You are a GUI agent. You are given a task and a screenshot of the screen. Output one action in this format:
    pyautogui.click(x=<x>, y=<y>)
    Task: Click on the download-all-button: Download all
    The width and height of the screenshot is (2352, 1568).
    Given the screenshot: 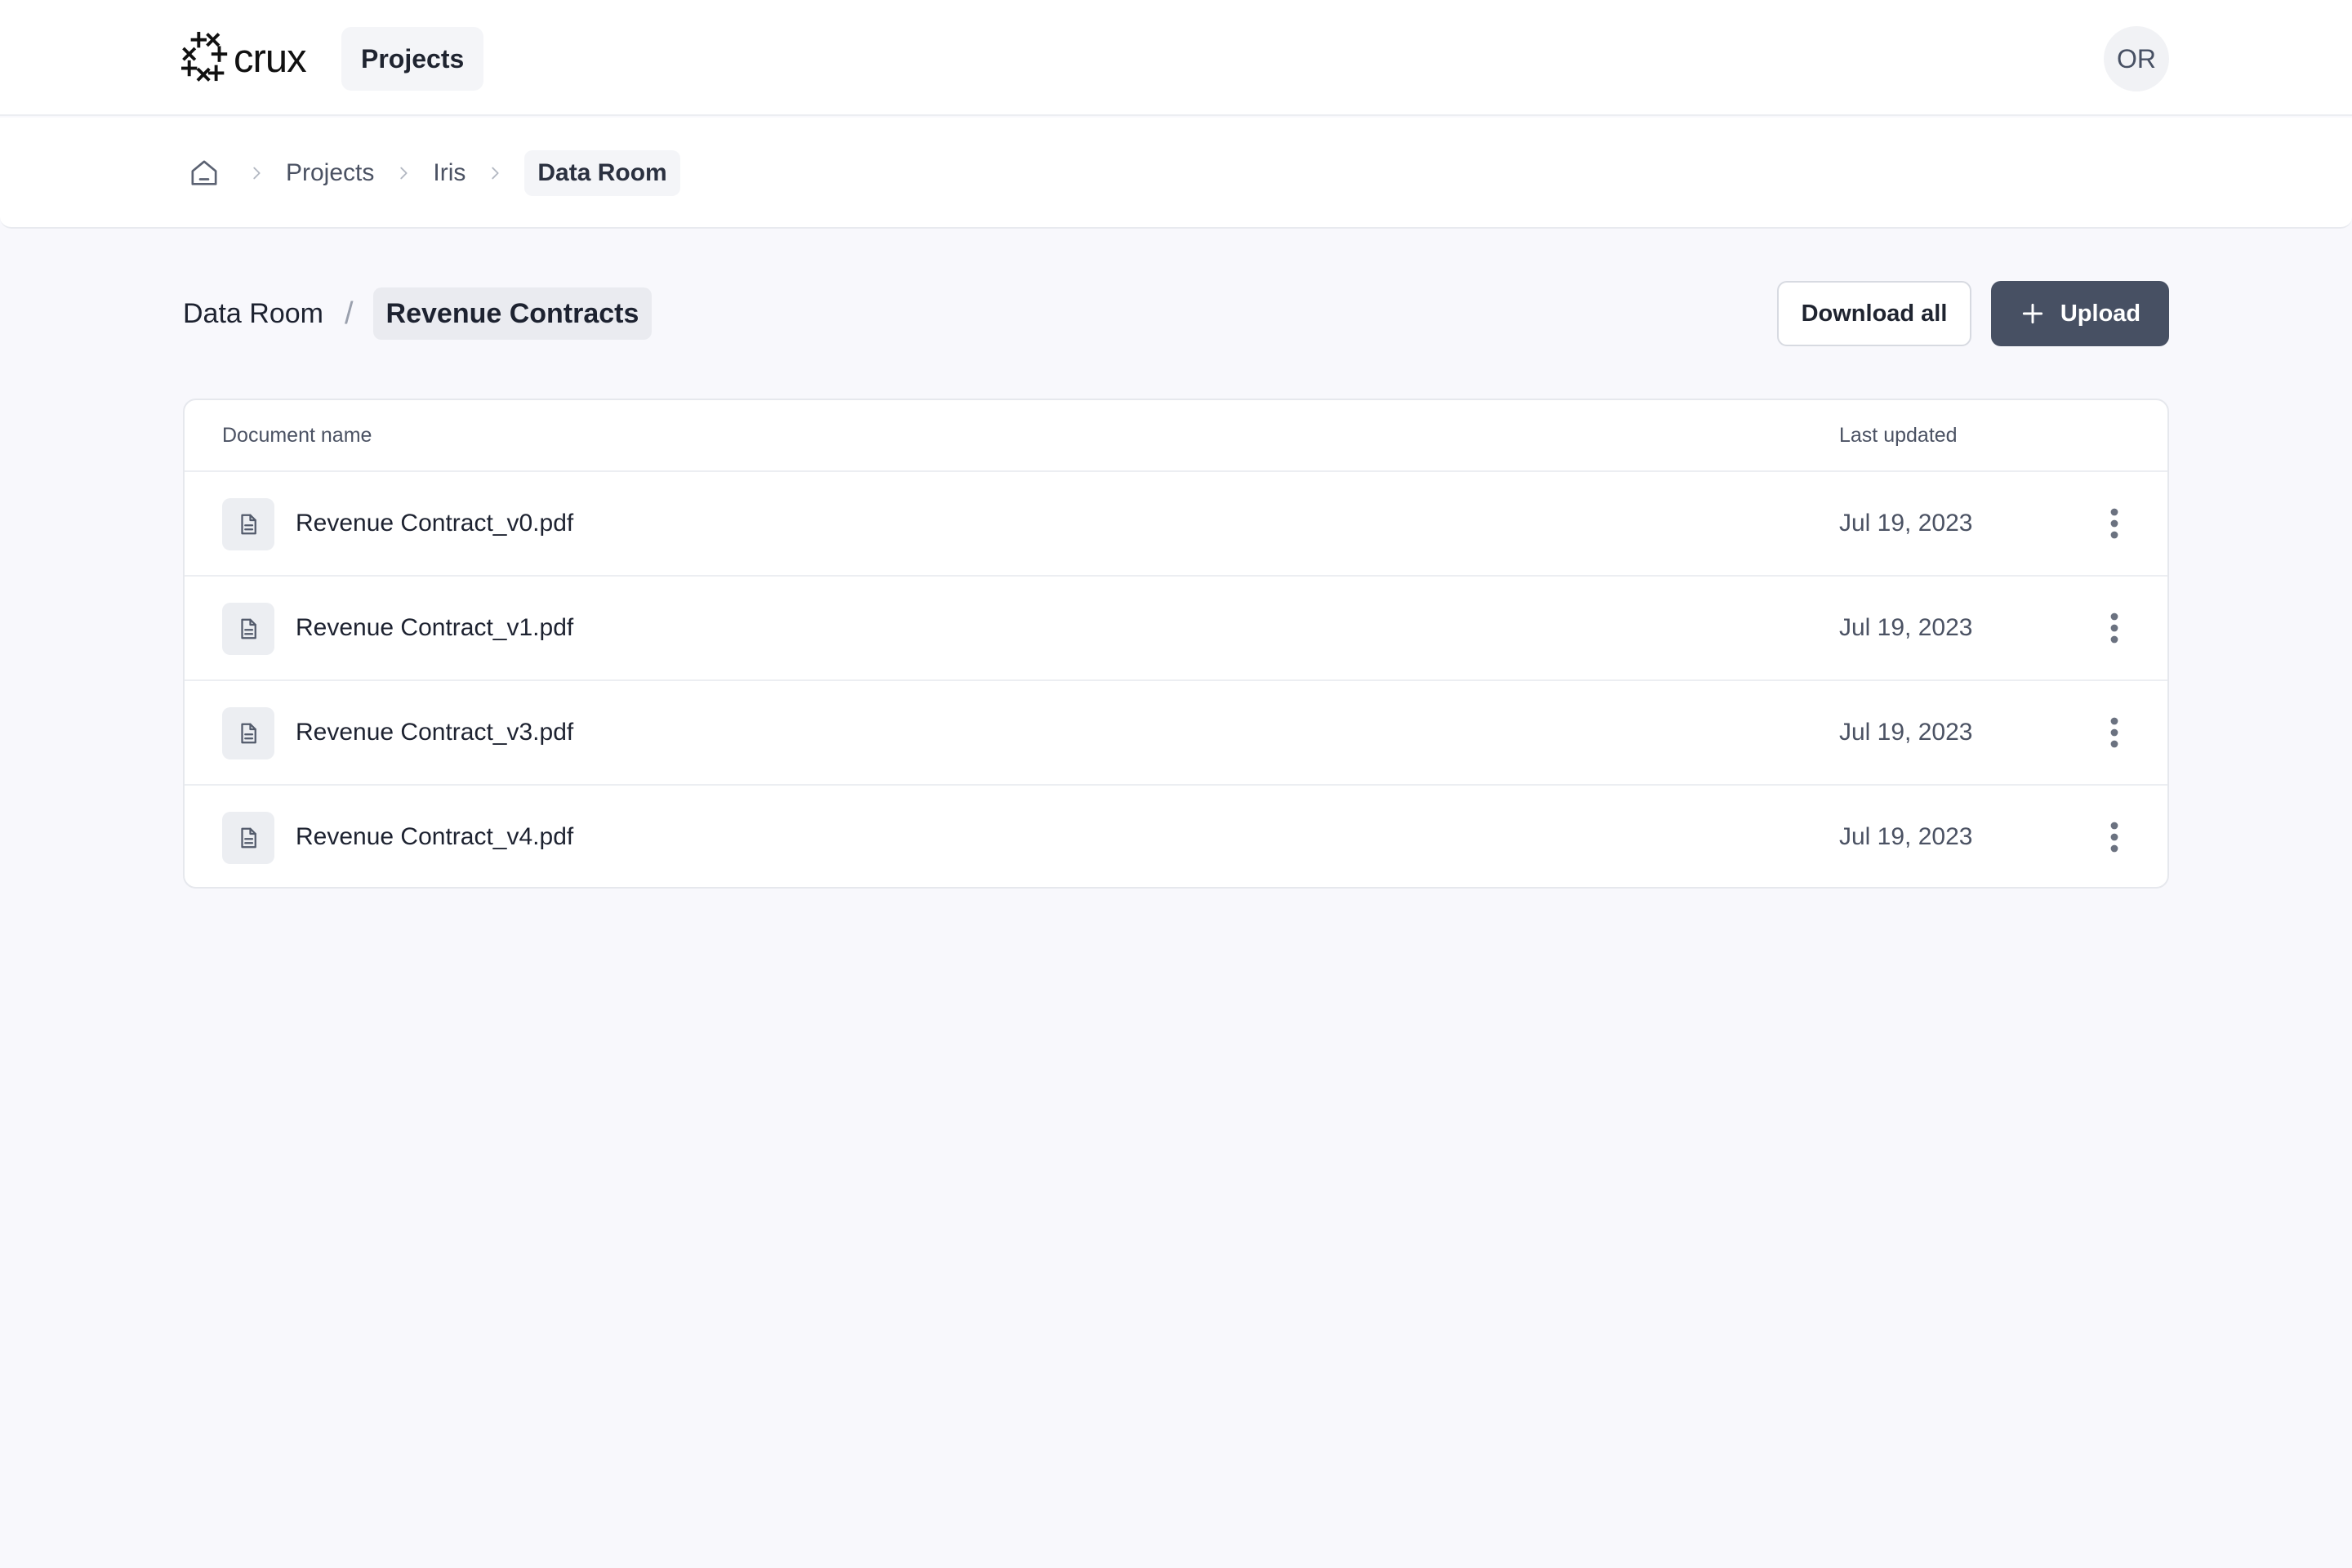 What is the action you would take?
    pyautogui.click(x=1874, y=313)
    